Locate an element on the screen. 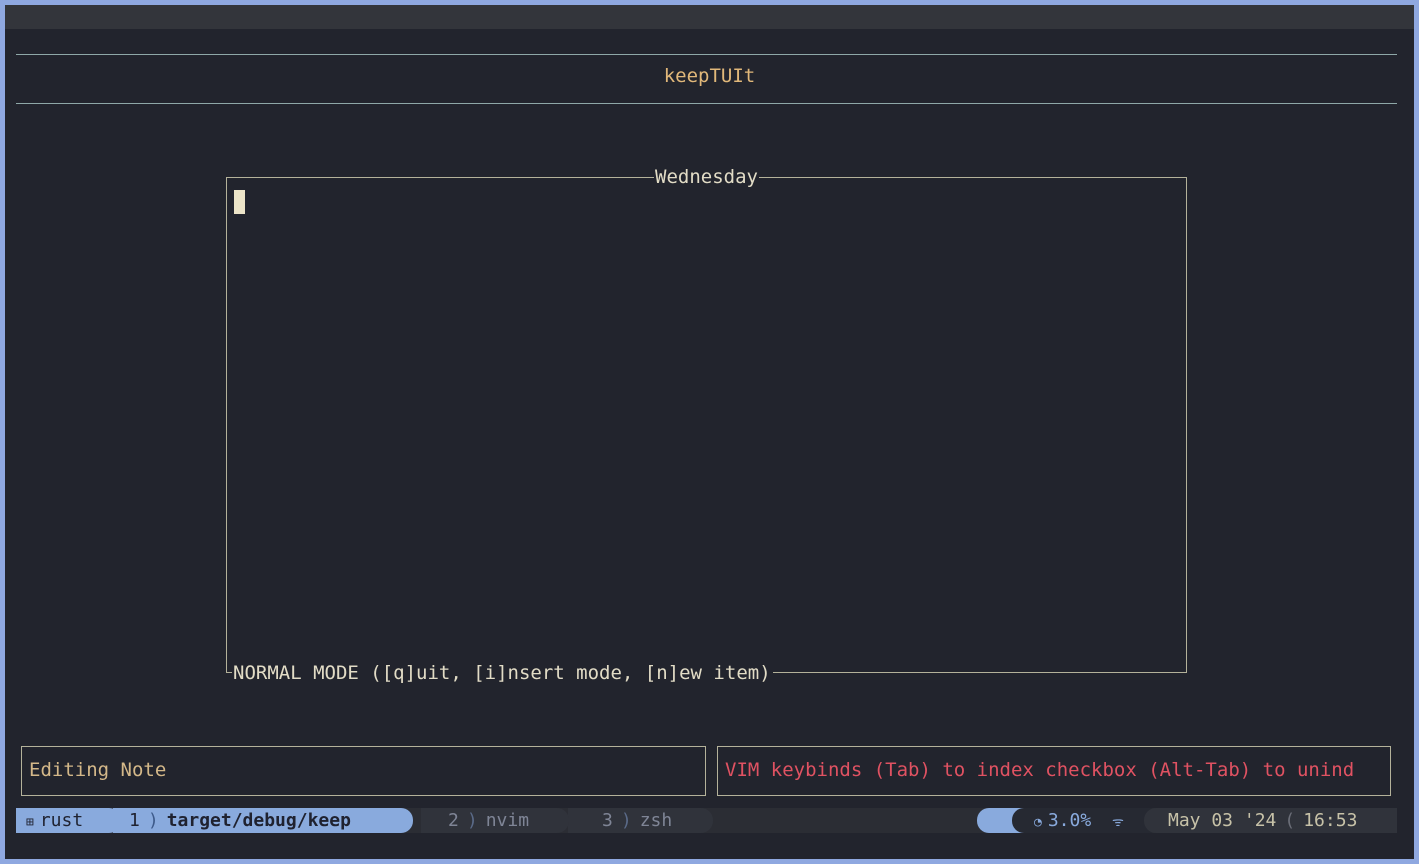 The height and width of the screenshot is (864, 1419). app-title: keepTUIt is located at coordinates (709, 76).